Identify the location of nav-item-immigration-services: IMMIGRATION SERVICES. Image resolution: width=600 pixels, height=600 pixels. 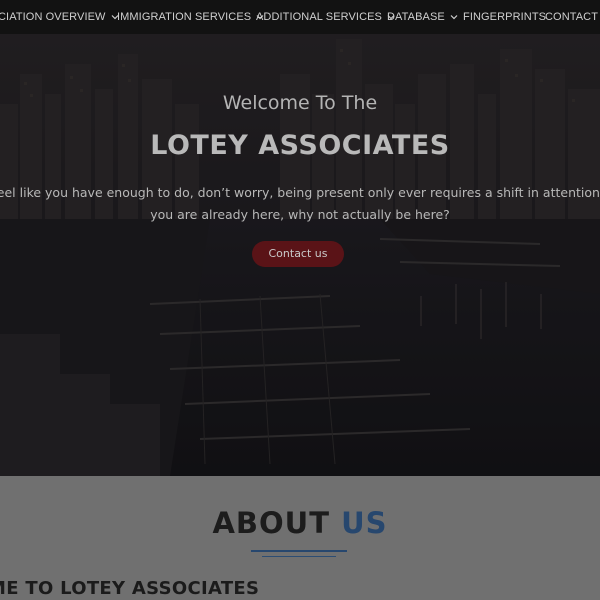
(190, 17).